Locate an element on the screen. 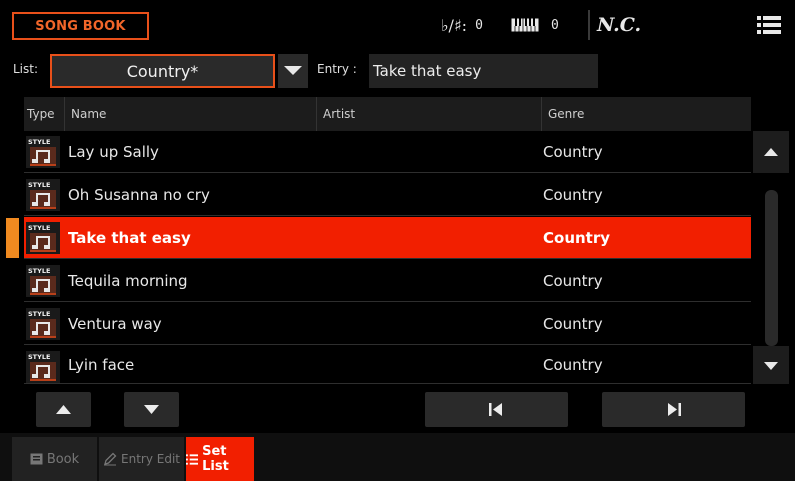  table-row: STYLE Lyin face Country is located at coordinates (387, 365).